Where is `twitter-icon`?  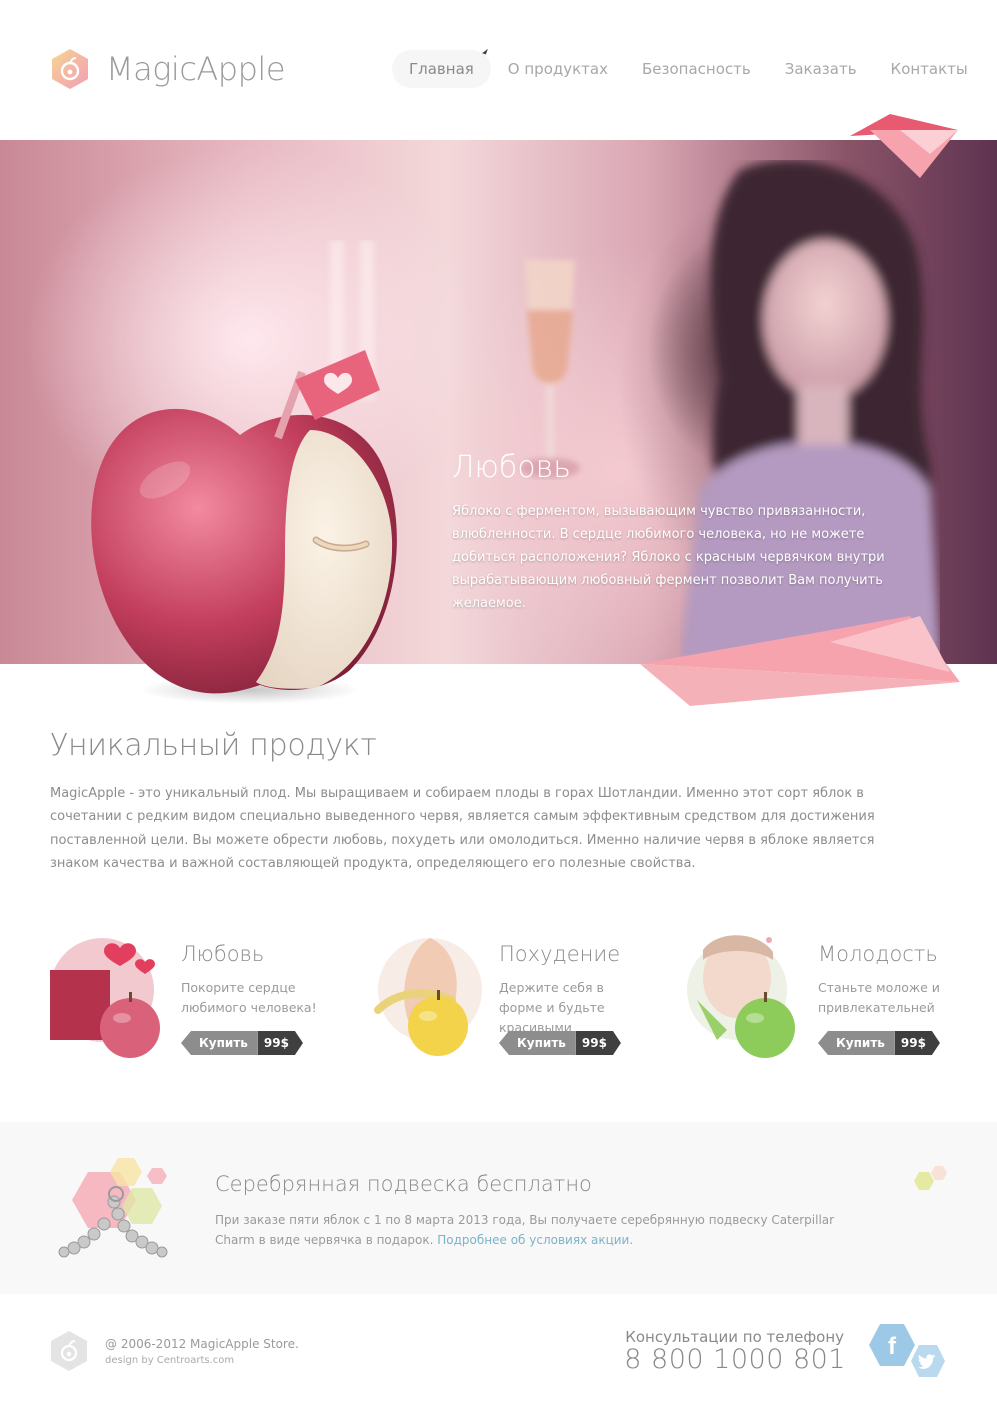 twitter-icon is located at coordinates (928, 1361).